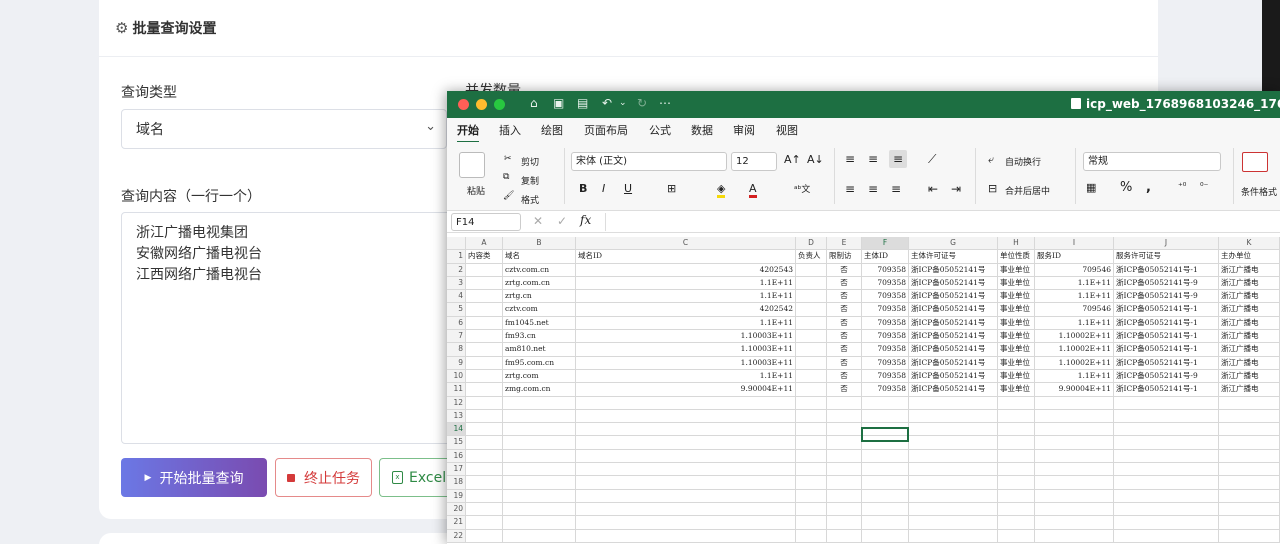 The width and height of the screenshot is (1280, 544). I want to click on row-header: 5, so click(456, 310).